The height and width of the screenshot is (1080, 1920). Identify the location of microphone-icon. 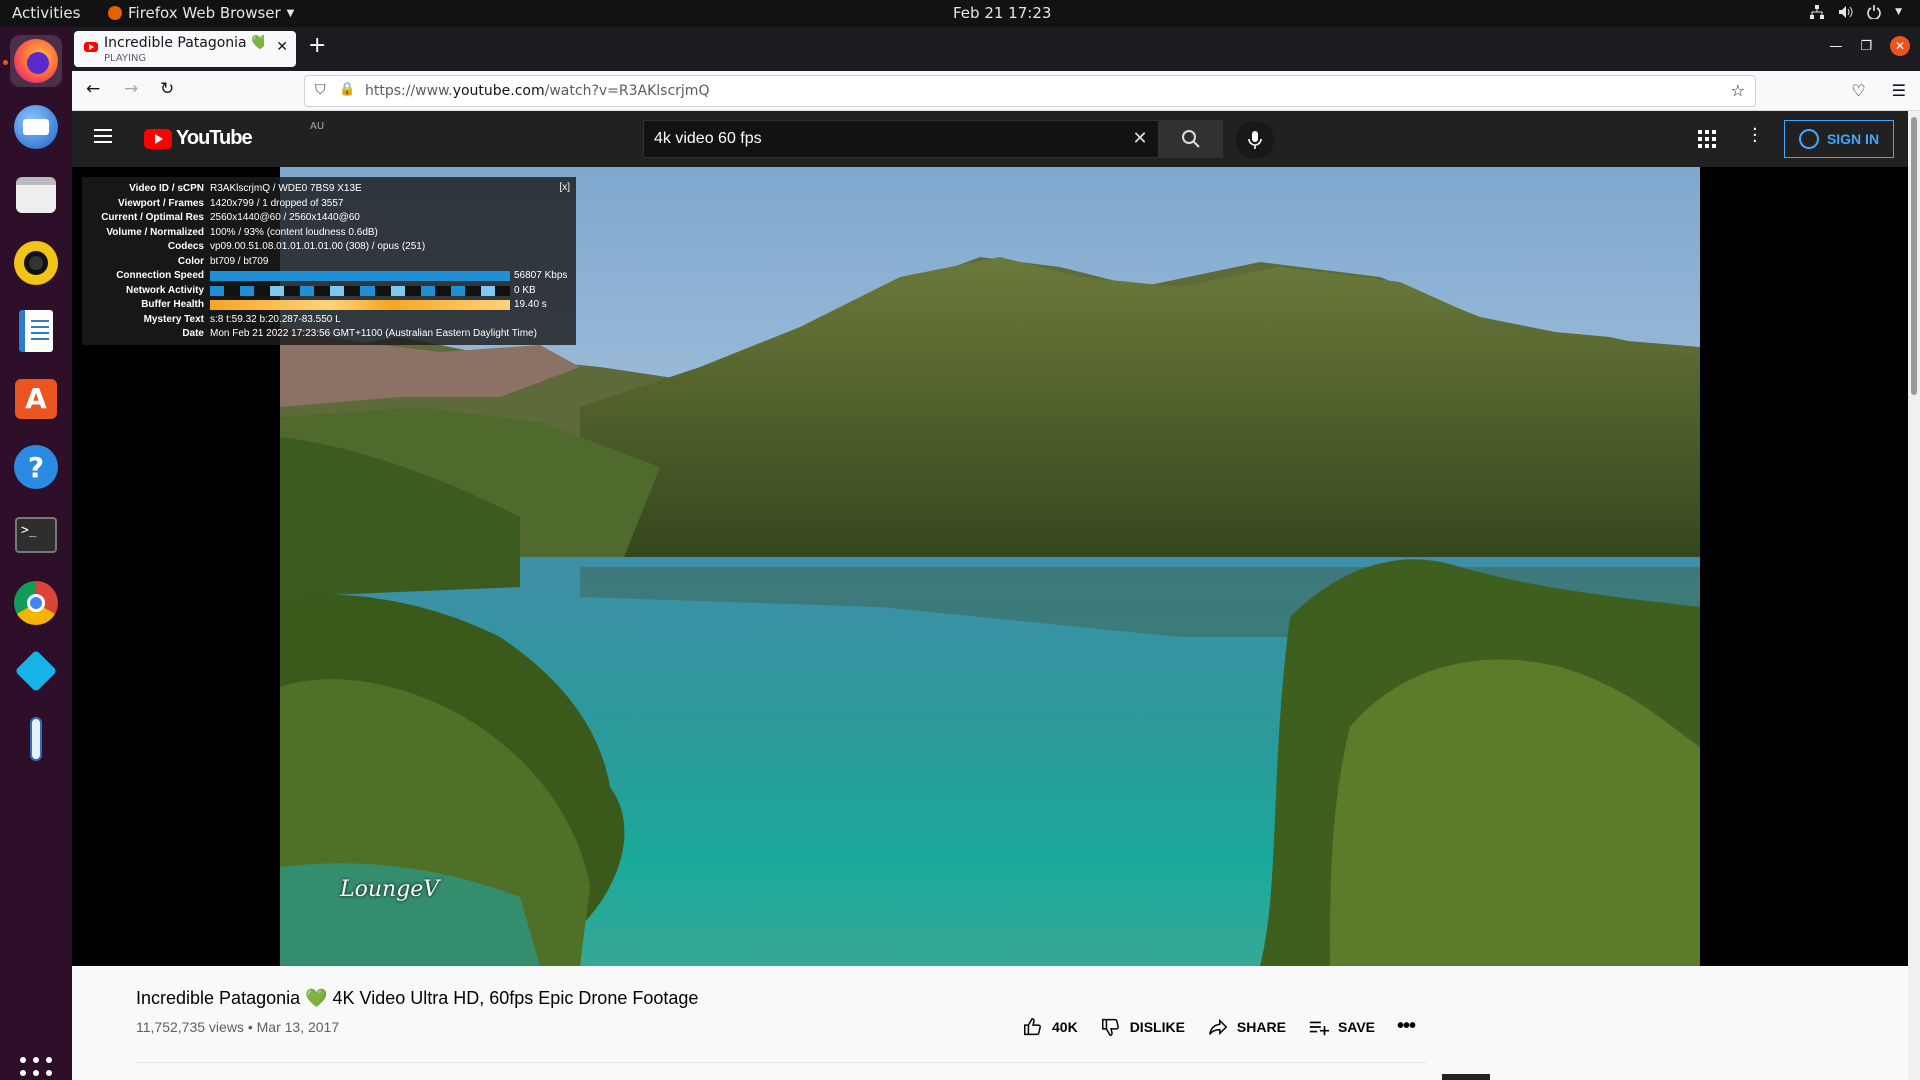
(1255, 140).